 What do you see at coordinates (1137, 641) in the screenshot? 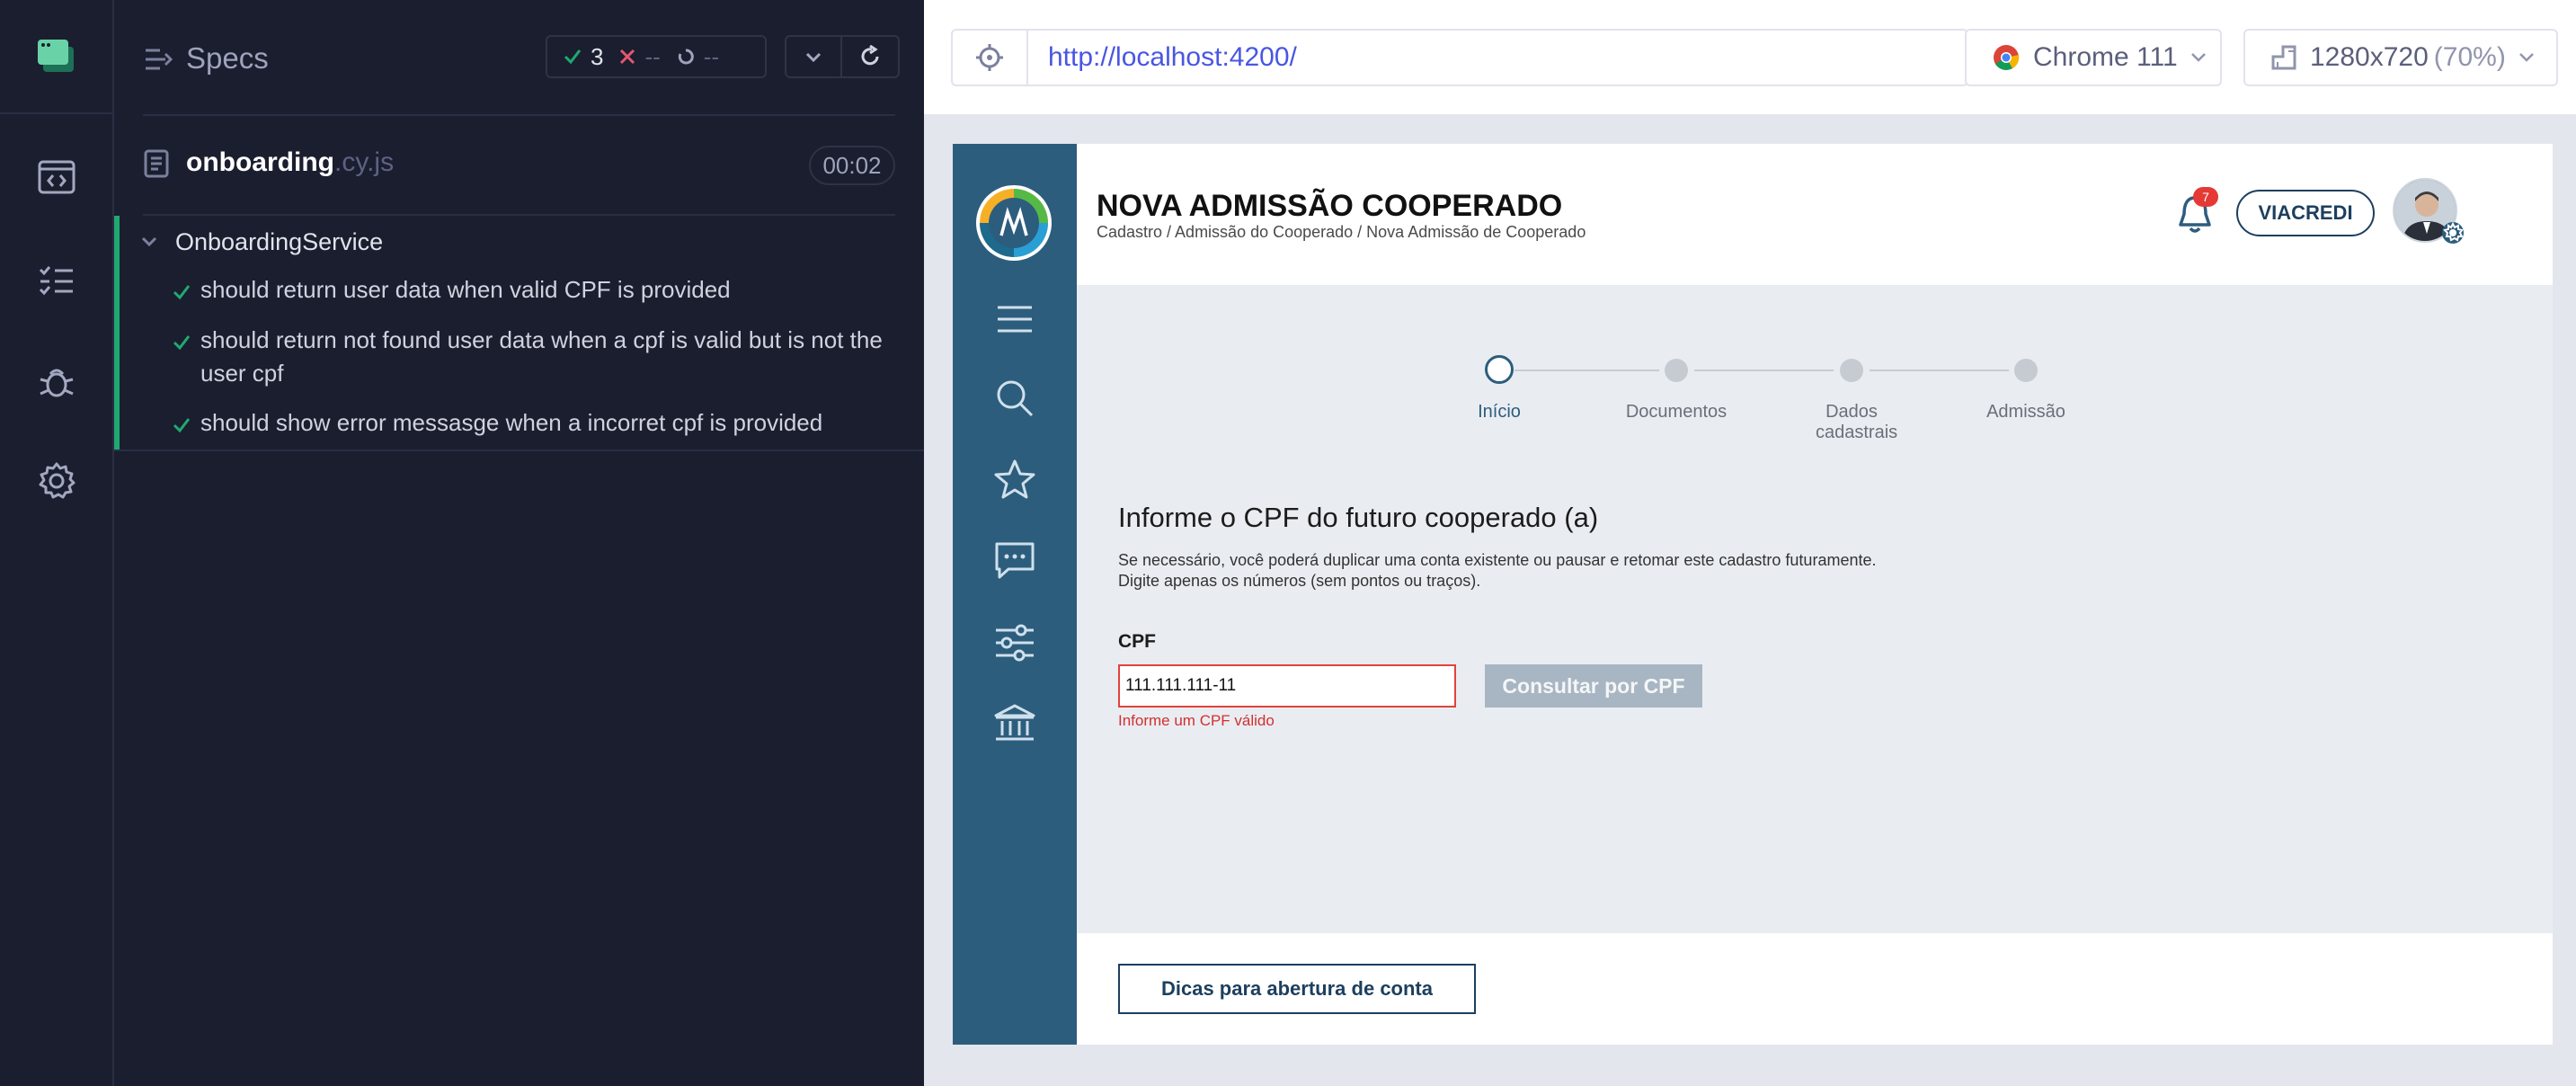
I see `cpf-label: CPF` at bounding box center [1137, 641].